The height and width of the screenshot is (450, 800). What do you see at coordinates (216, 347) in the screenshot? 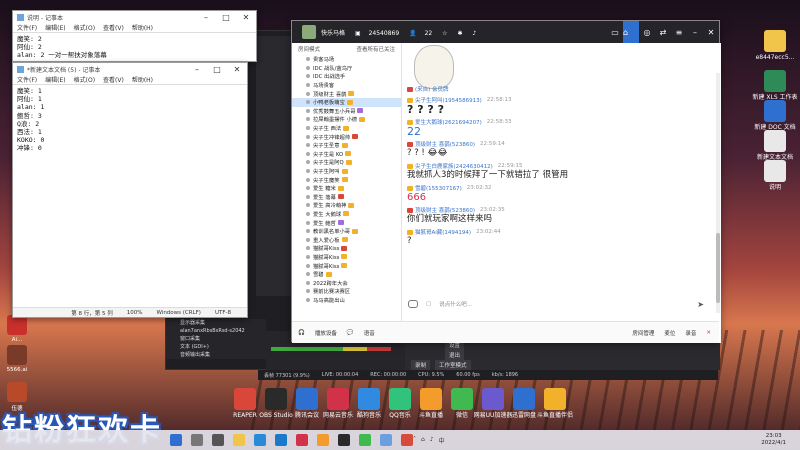
I see `obs-source: 文本 (GDI+)` at bounding box center [216, 347].